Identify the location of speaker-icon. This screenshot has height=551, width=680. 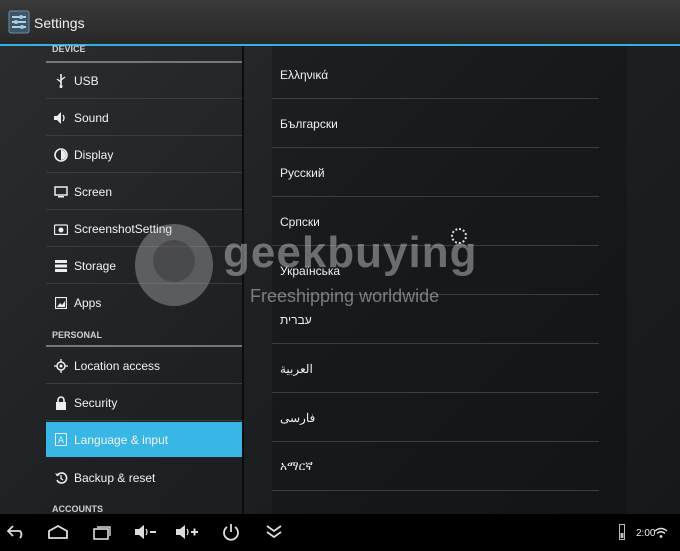
(61, 118).